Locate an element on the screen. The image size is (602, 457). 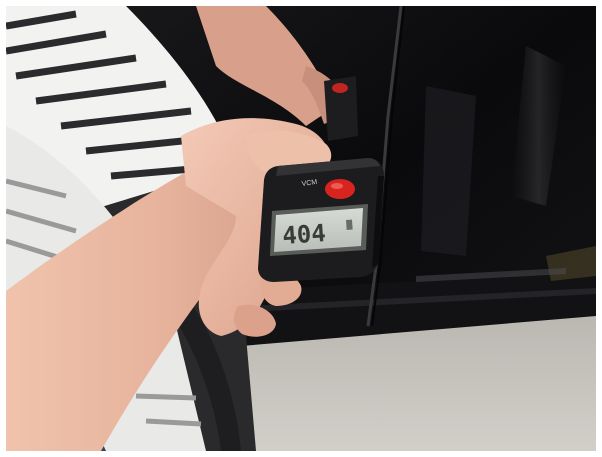
gauge-reading: 404 is located at coordinates (303, 234).